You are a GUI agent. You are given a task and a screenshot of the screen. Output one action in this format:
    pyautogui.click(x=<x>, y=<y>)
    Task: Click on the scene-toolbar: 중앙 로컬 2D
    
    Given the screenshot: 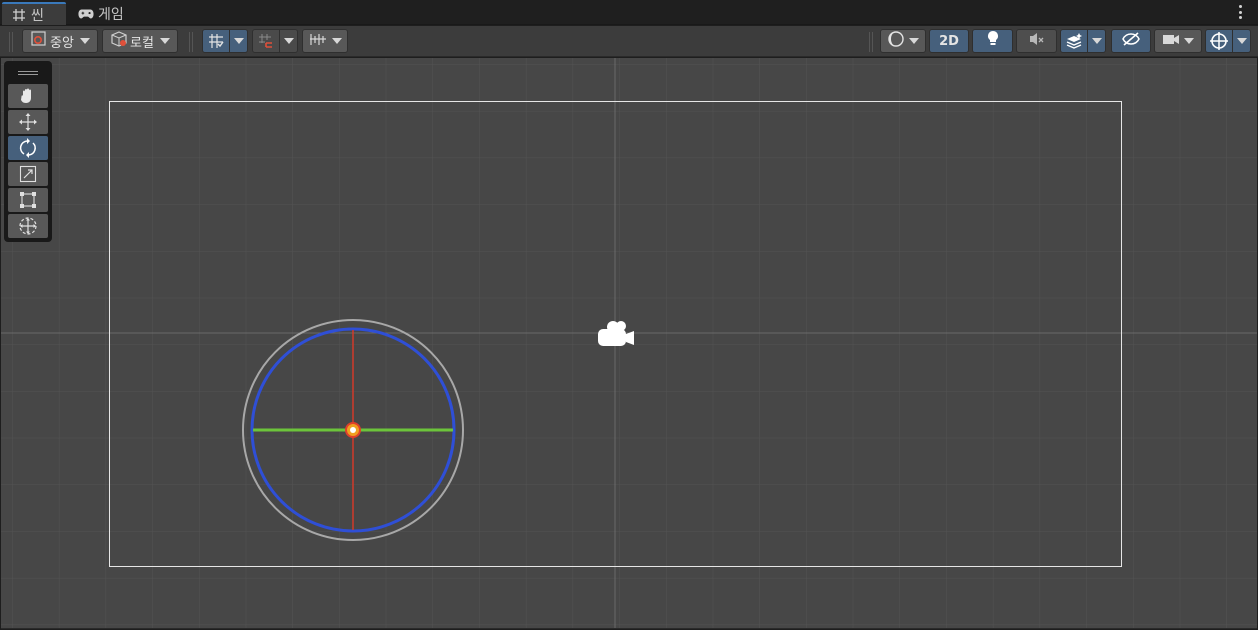 What is the action you would take?
    pyautogui.click(x=629, y=41)
    